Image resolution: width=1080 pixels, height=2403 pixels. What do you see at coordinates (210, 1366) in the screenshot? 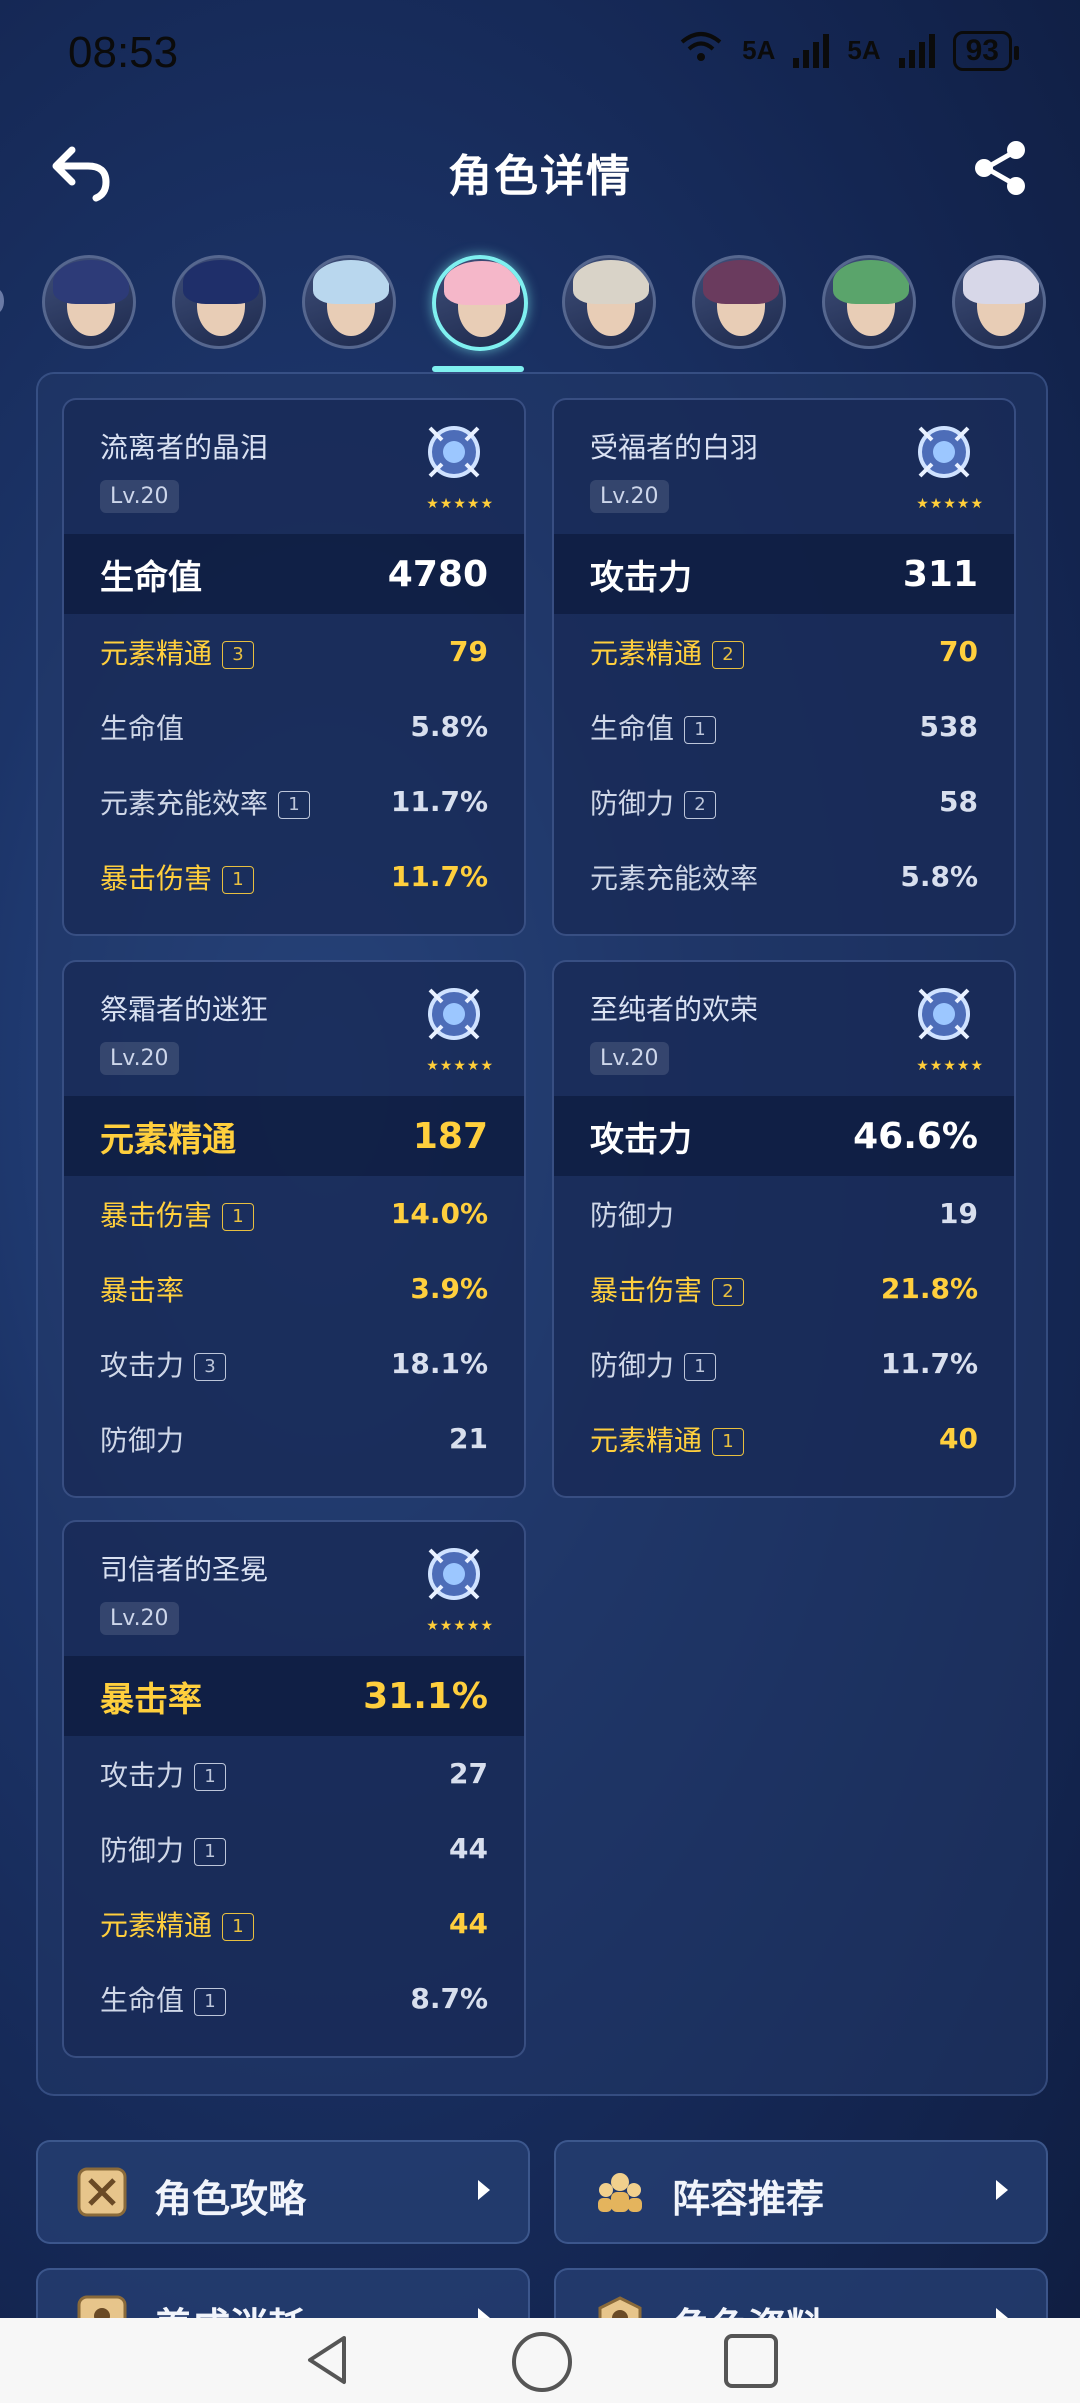
I see `roll-count-badge: 3` at bounding box center [210, 1366].